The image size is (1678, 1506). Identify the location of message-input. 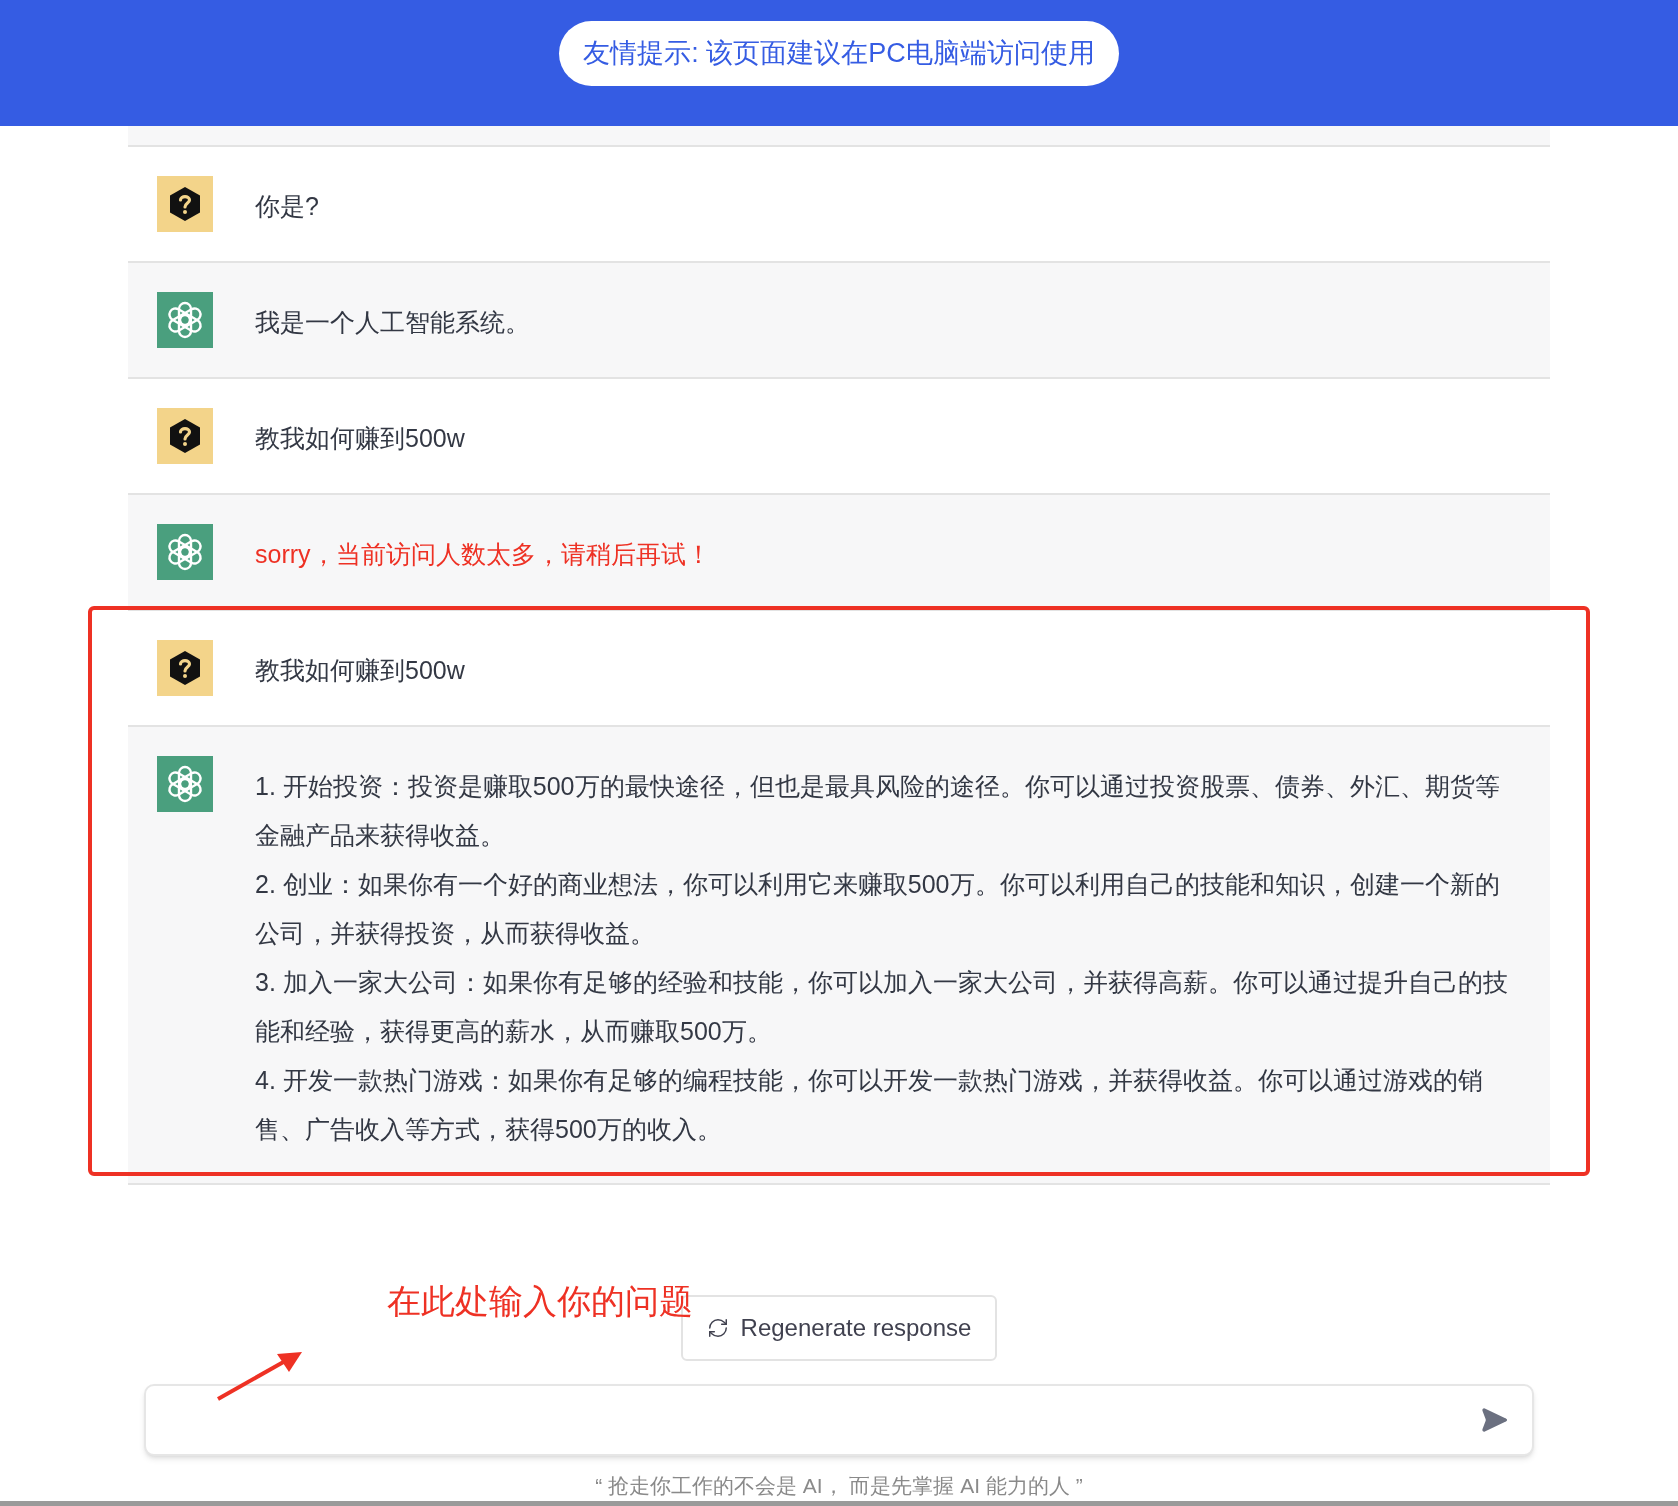
(839, 1420).